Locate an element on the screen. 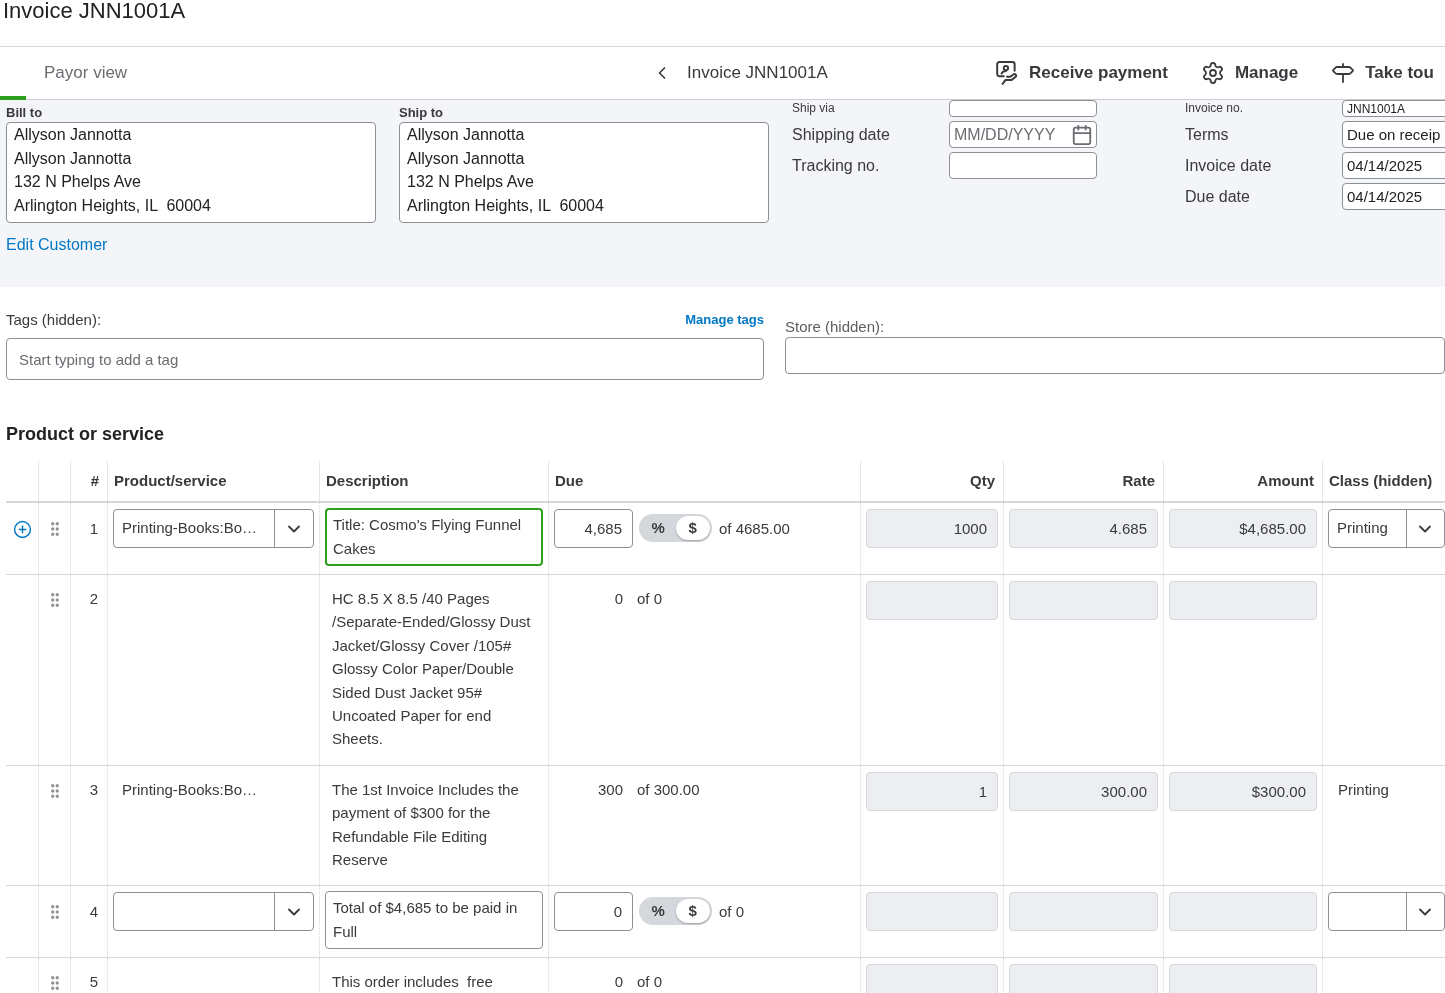 The image size is (1445, 993). header-action: Take tou is located at coordinates (1382, 73).